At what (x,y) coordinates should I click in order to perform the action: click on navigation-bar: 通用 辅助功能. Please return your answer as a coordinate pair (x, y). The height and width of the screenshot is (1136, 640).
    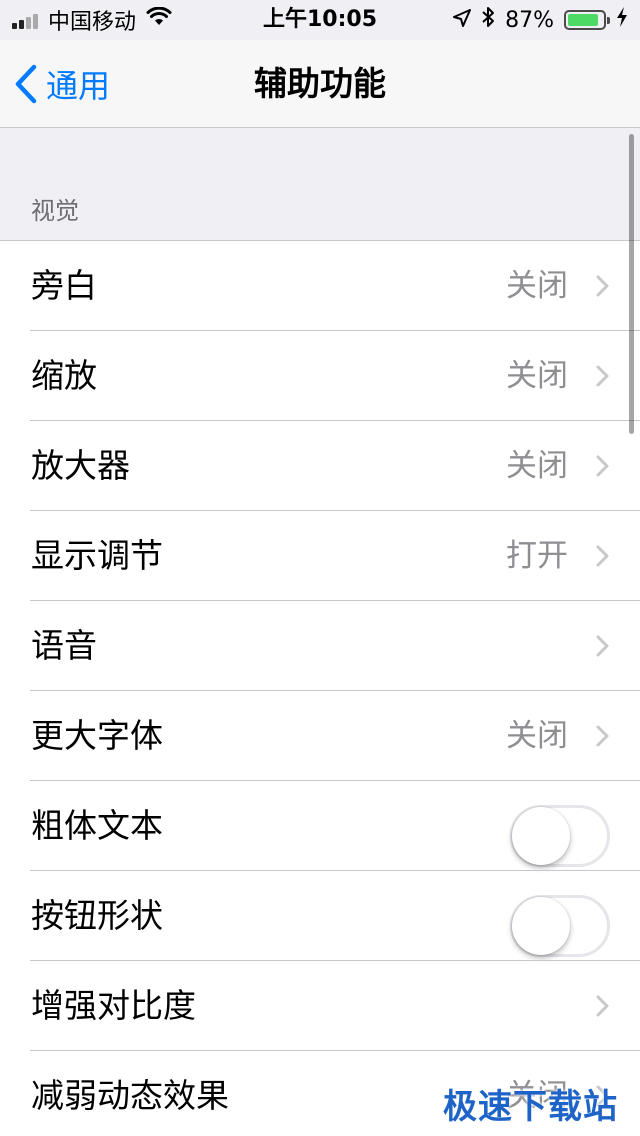
    Looking at the image, I should click on (320, 84).